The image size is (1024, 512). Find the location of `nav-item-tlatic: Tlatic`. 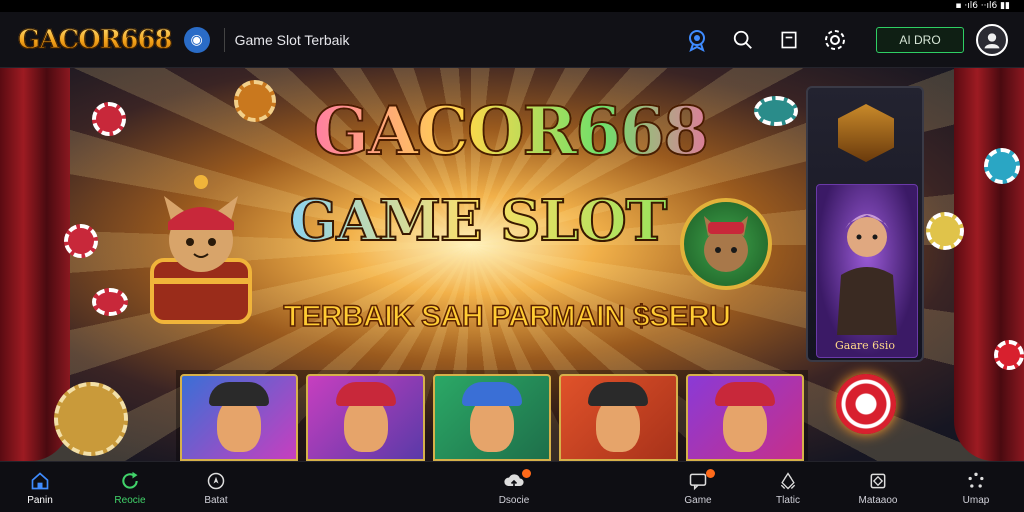

nav-item-tlatic: Tlatic is located at coordinates (788, 487).